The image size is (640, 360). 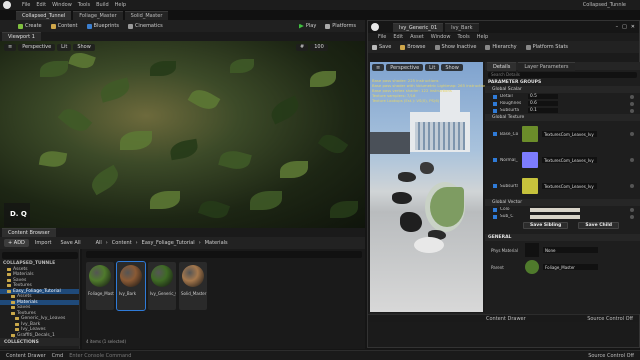 What do you see at coordinates (64, 47) in the screenshot?
I see `lit-button: Lit` at bounding box center [64, 47].